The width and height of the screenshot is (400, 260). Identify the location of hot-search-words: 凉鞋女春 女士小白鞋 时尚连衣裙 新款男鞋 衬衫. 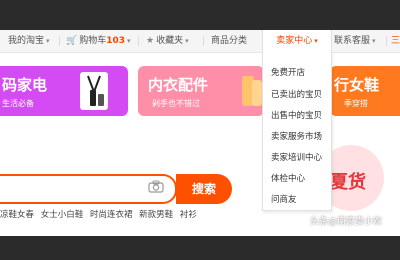
(100, 214).